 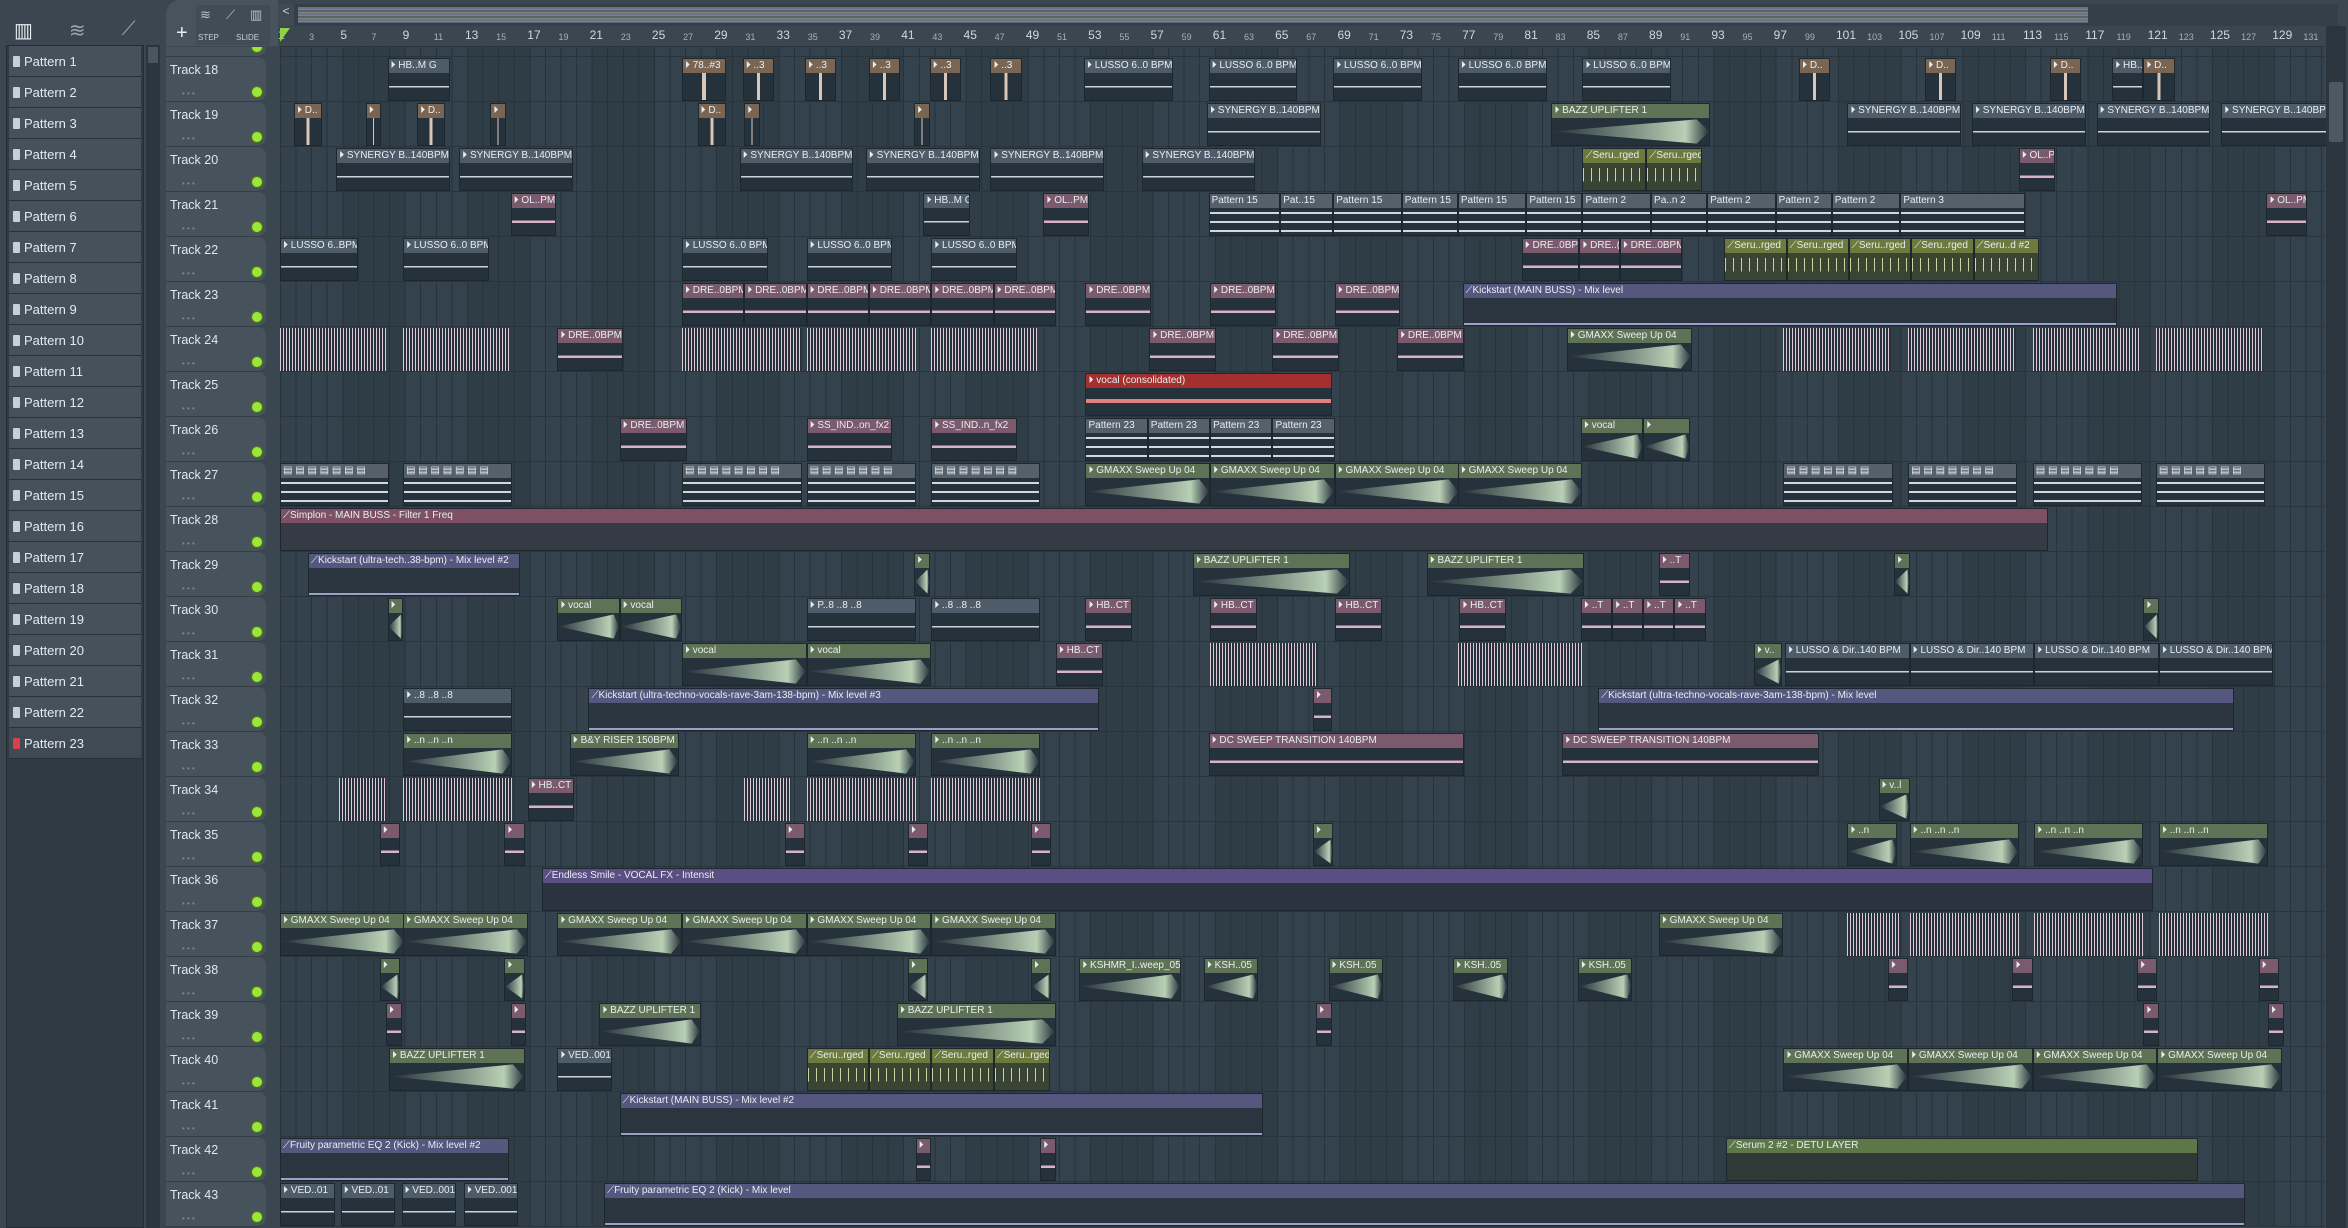 I want to click on pattern-item: Pattern 12, so click(x=75, y=402).